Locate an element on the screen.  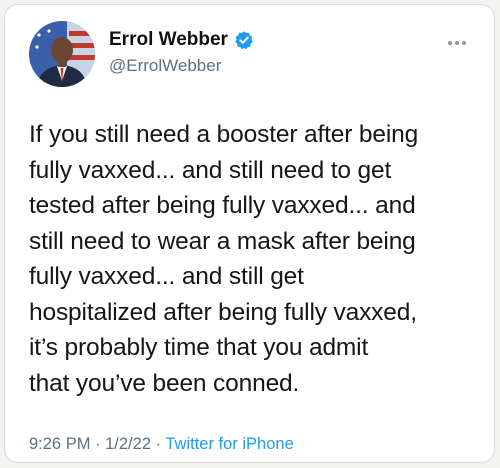
verified-badge-icon is located at coordinates (244, 40).